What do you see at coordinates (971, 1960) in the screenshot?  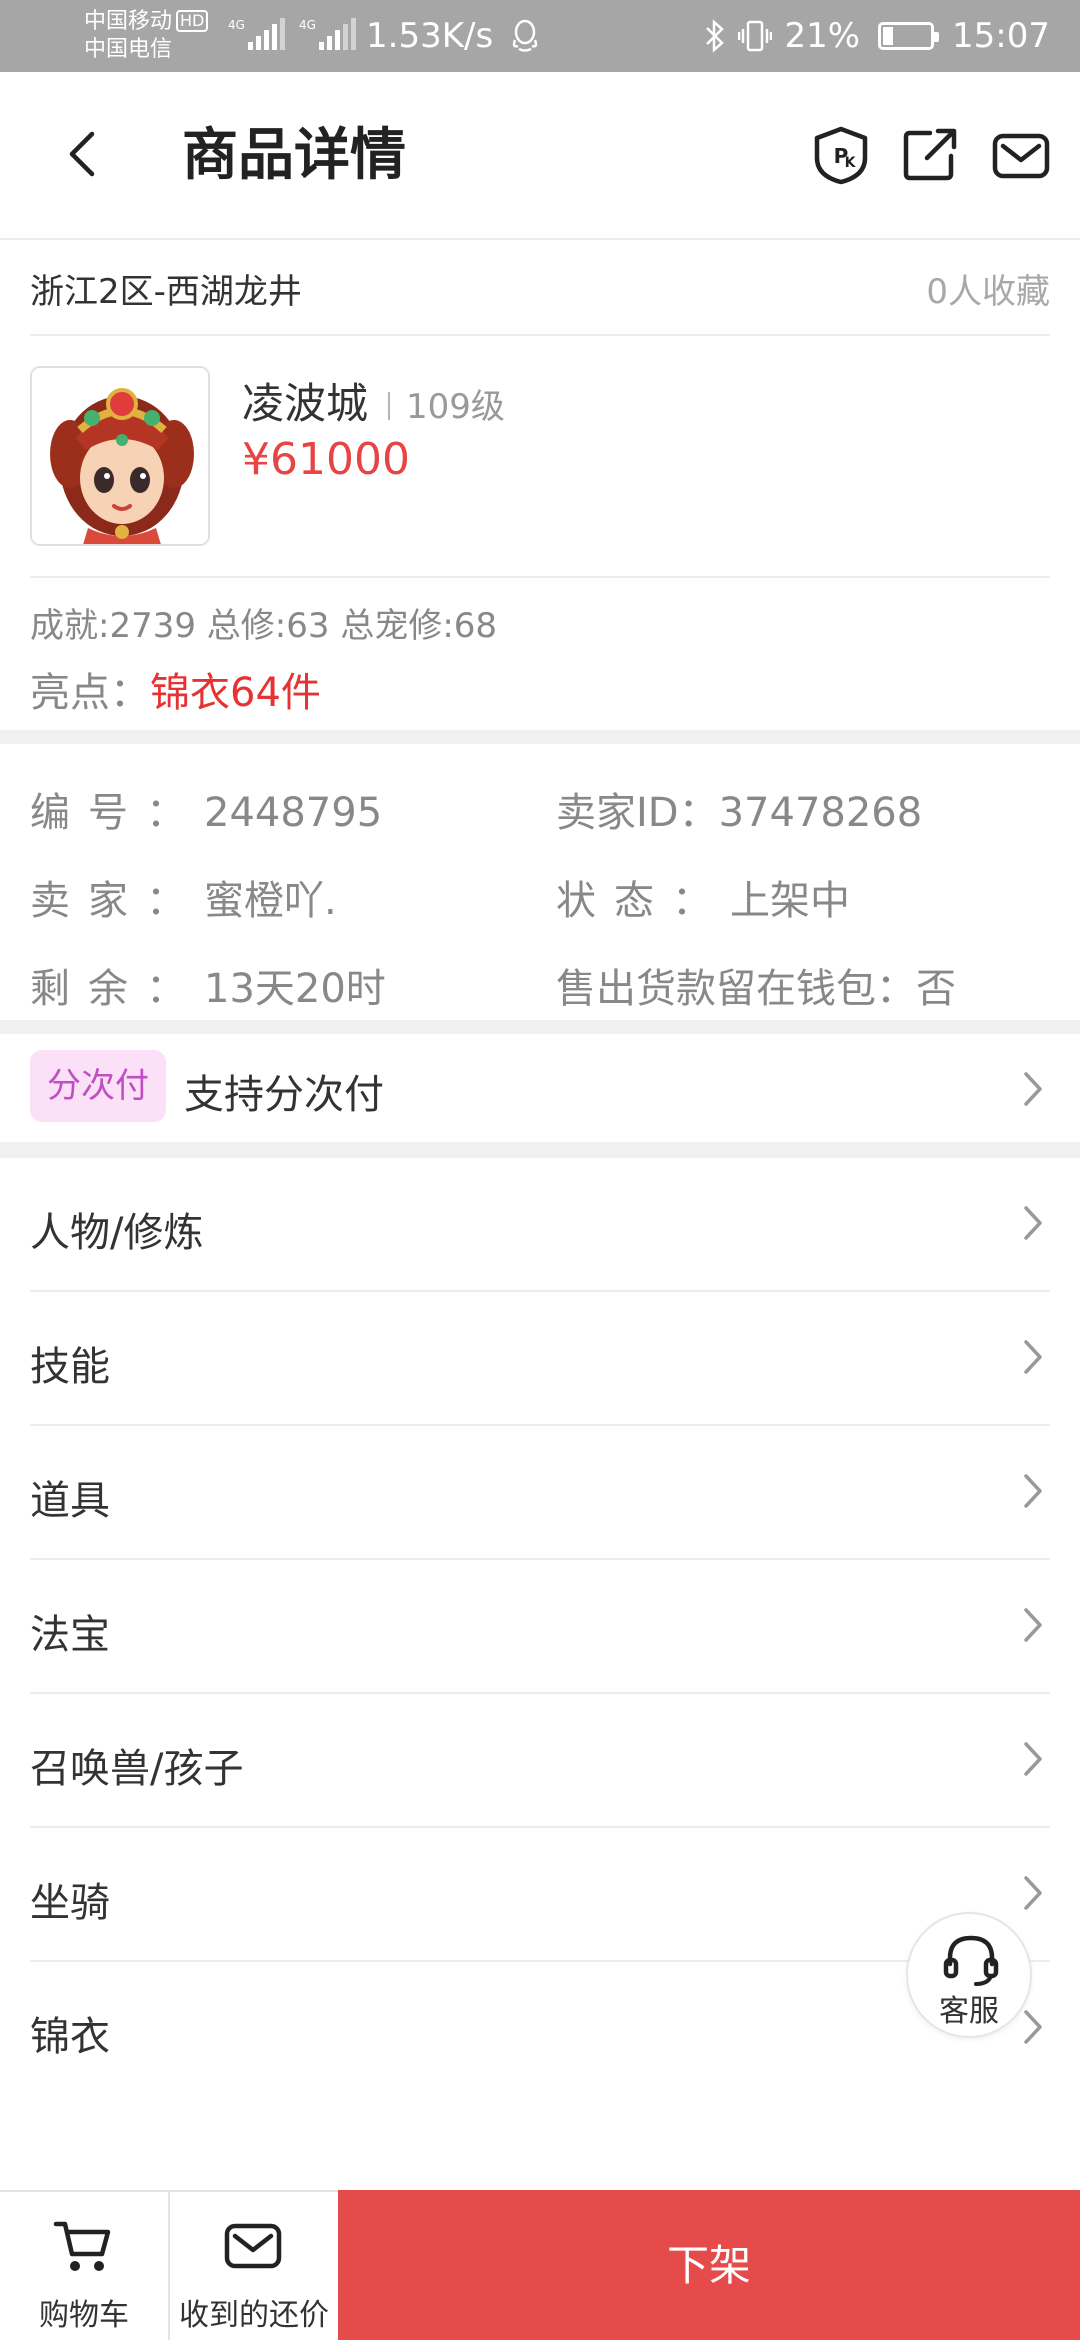 I see `headset-icon` at bounding box center [971, 1960].